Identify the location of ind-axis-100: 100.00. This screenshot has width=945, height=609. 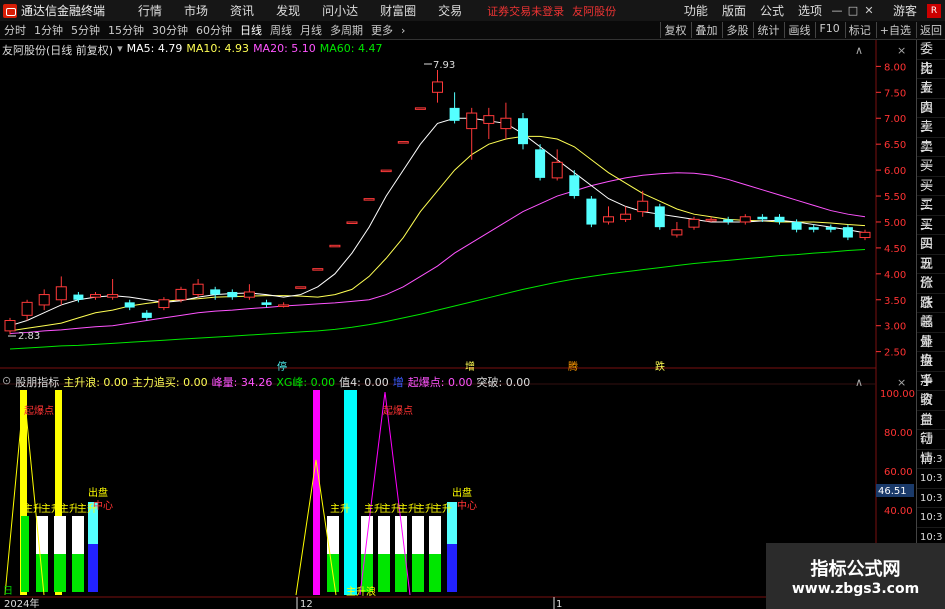
(897, 394).